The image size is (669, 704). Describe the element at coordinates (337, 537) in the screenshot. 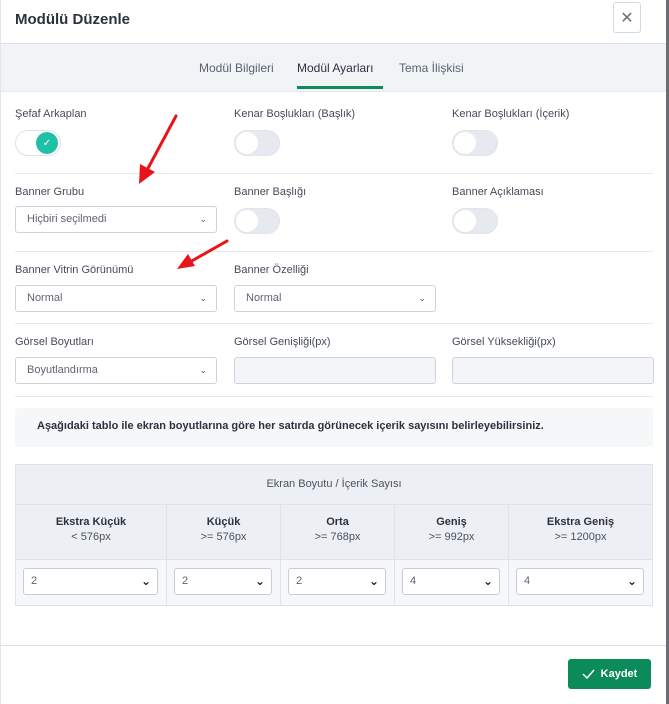

I see `column-size: >= 768px` at that location.